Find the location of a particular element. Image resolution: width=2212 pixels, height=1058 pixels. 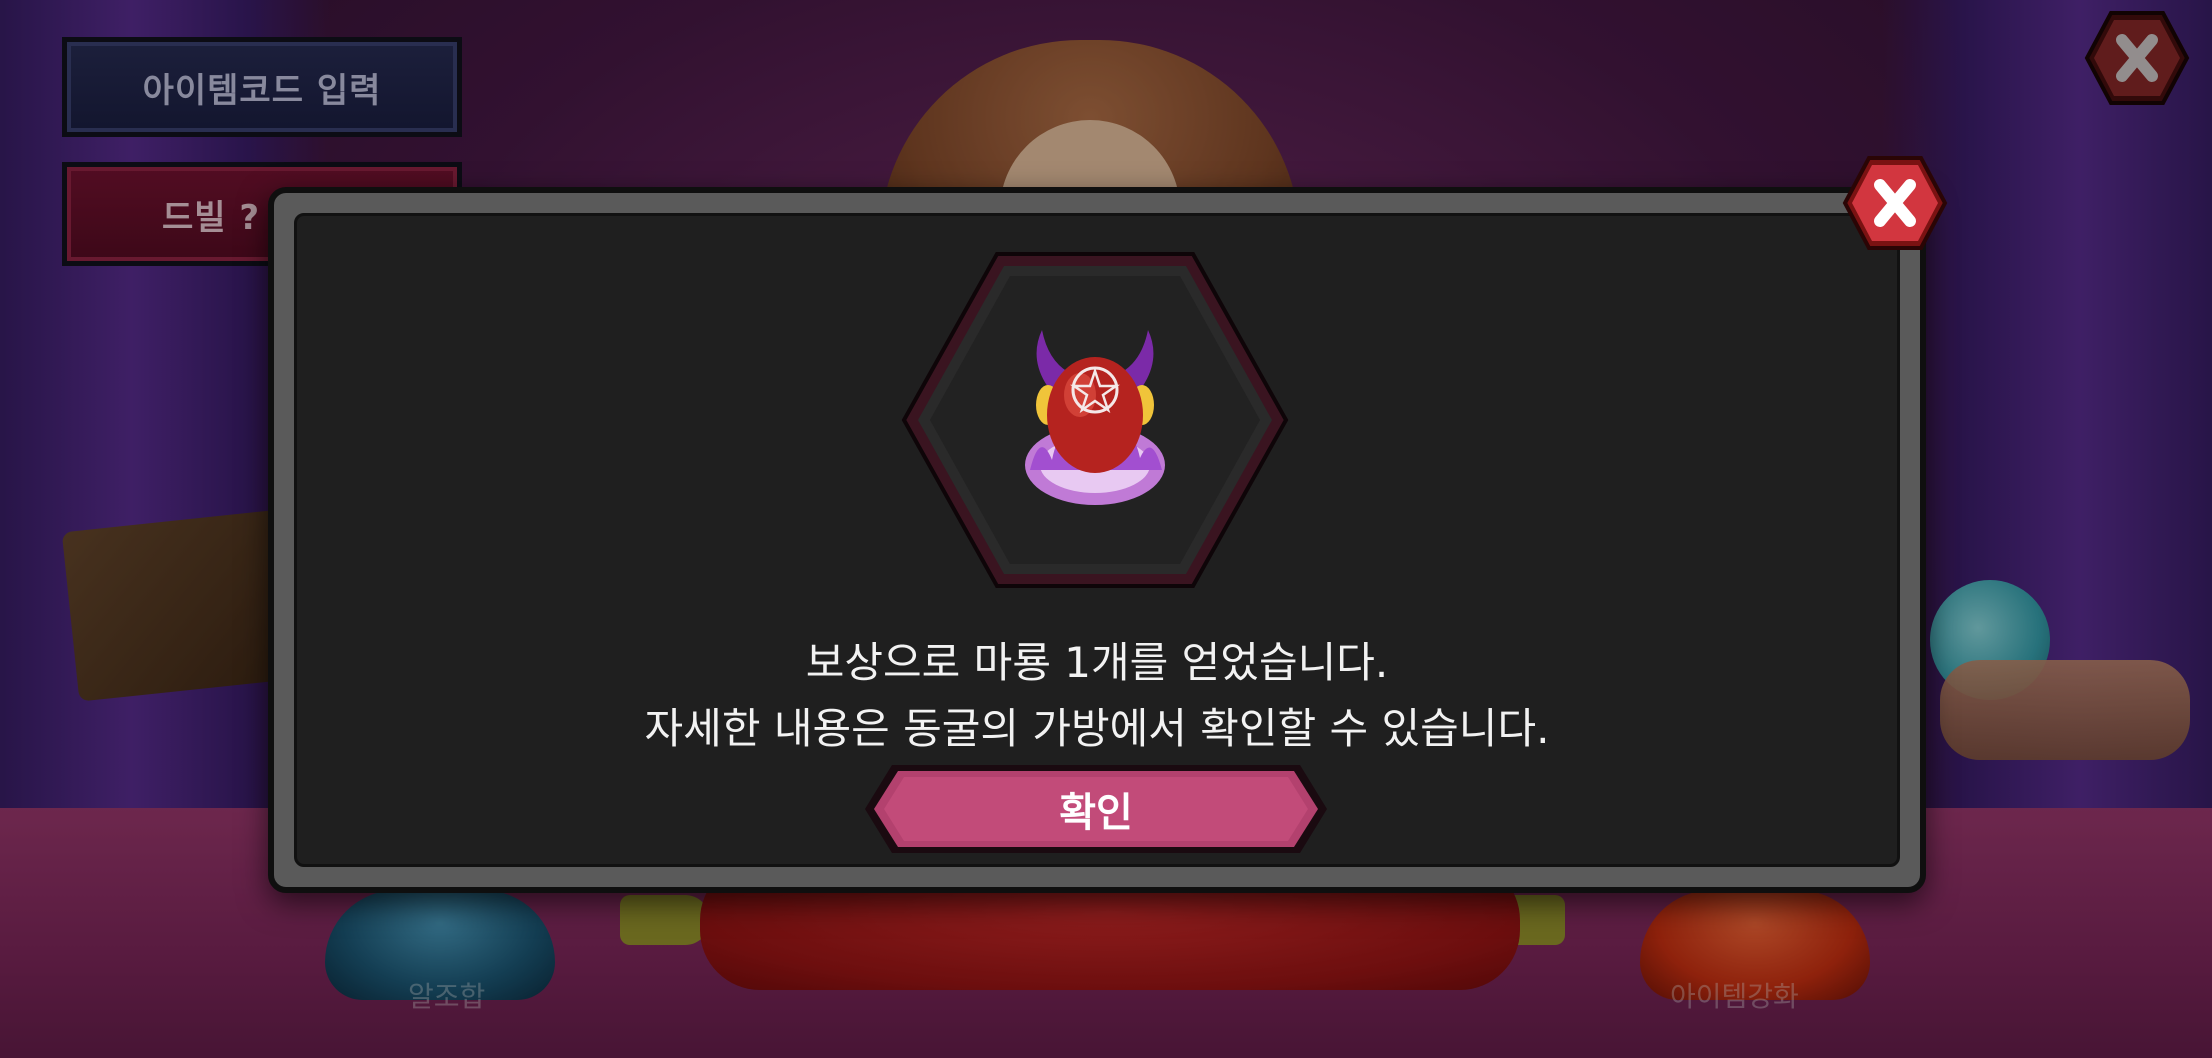

dialog-close-button is located at coordinates (1895, 203).